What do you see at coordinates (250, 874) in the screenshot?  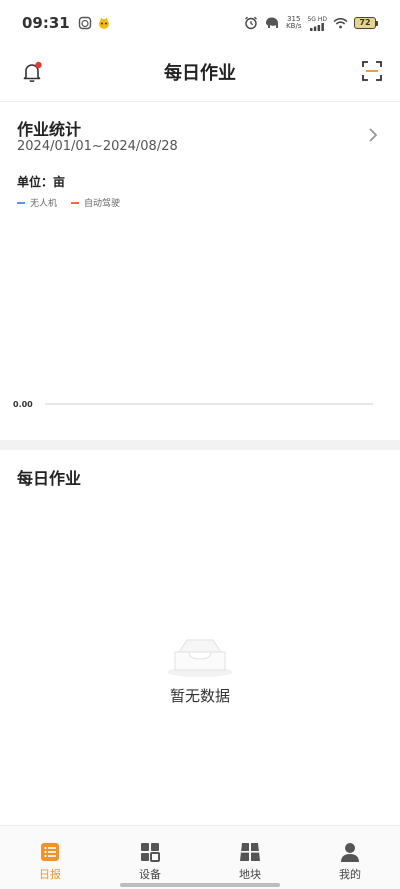 I see `nav-label-fields: 地块` at bounding box center [250, 874].